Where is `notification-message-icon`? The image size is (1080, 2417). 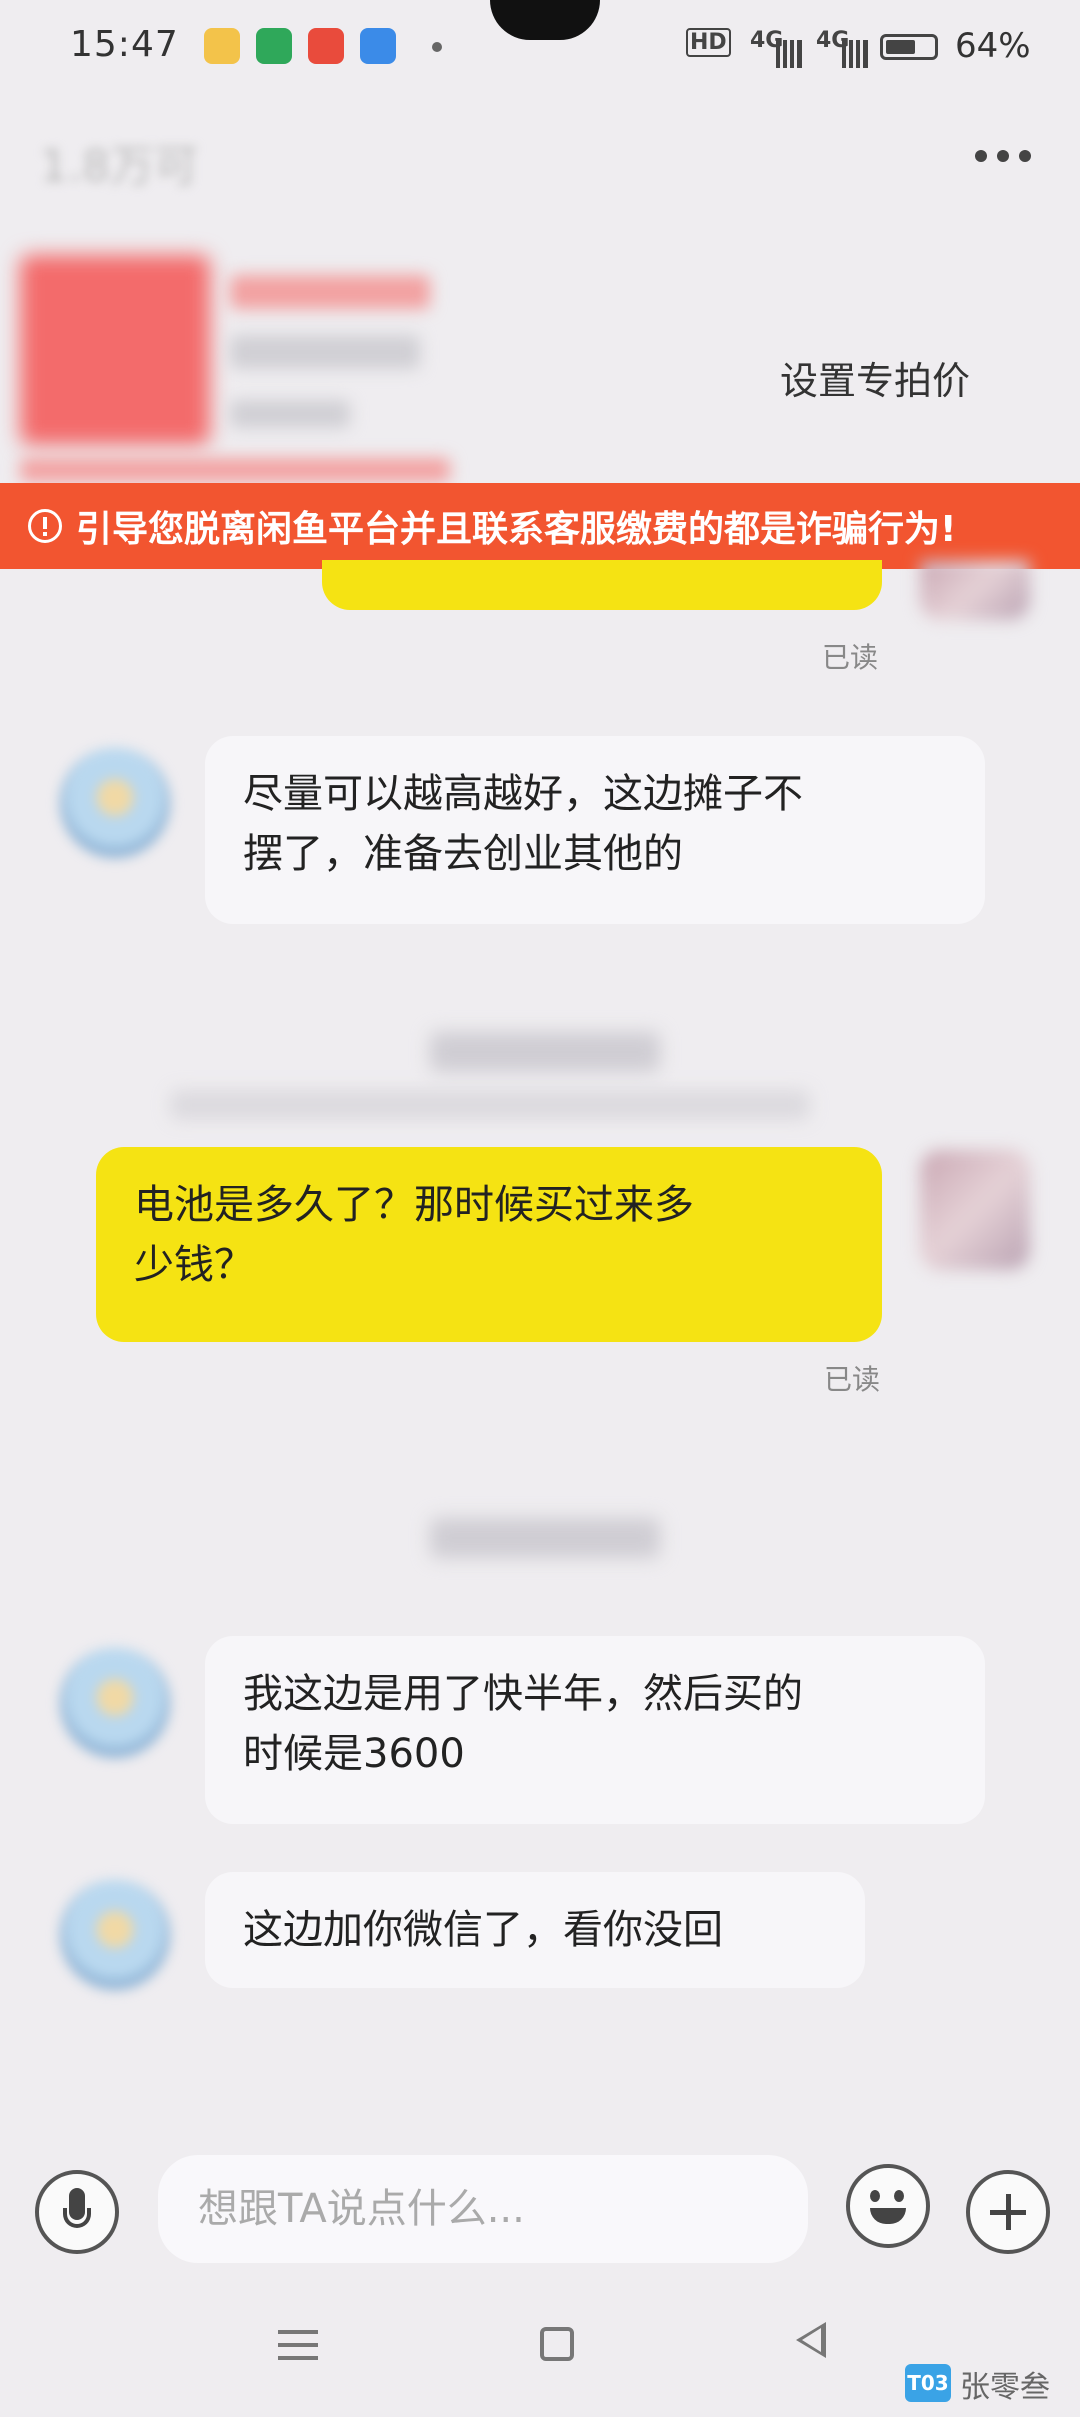 notification-message-icon is located at coordinates (378, 46).